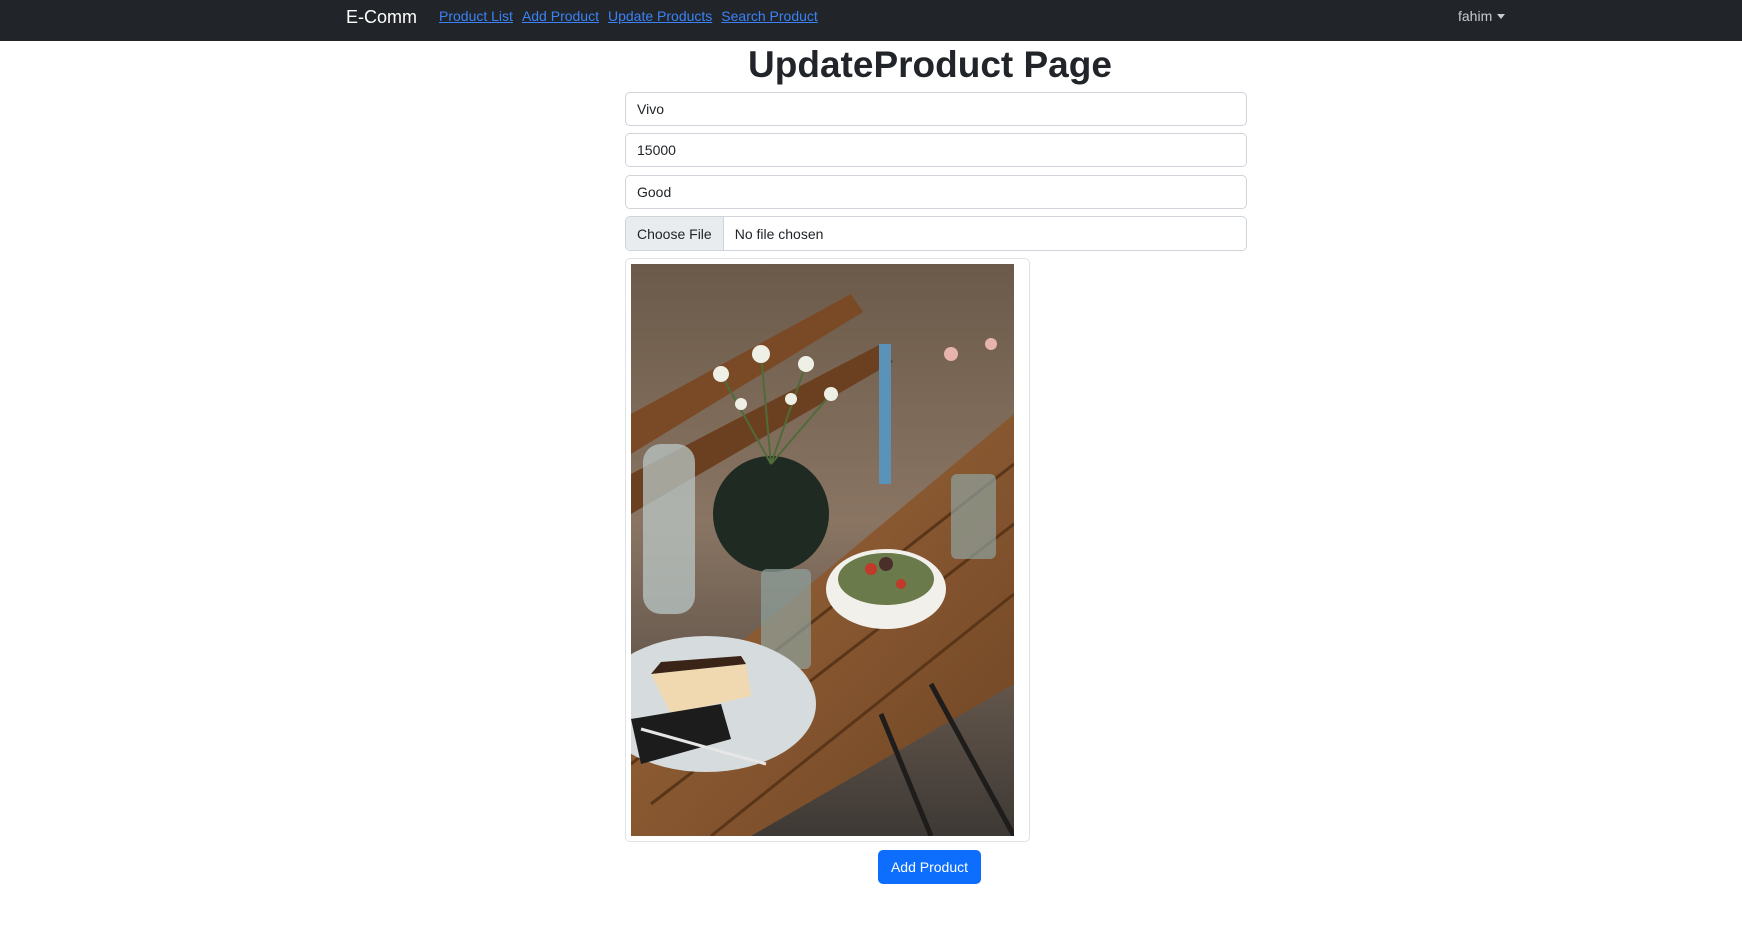  Describe the element at coordinates (936, 109) in the screenshot. I see `product-name-input` at that location.